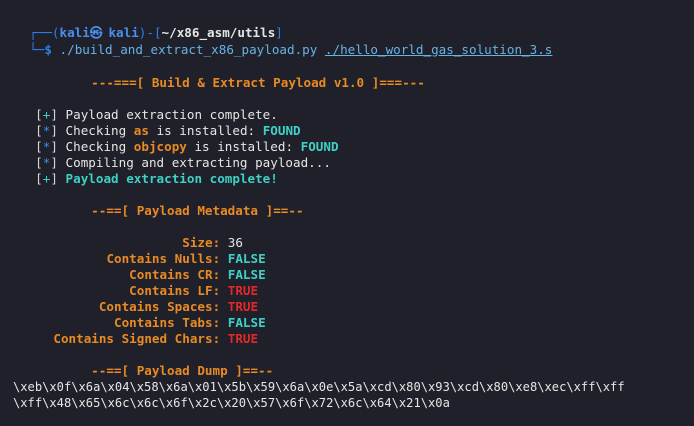 This screenshot has width=694, height=426. What do you see at coordinates (187, 146) in the screenshot?
I see `log-line: [*] Checking objcopy is installed: FOUND` at bounding box center [187, 146].